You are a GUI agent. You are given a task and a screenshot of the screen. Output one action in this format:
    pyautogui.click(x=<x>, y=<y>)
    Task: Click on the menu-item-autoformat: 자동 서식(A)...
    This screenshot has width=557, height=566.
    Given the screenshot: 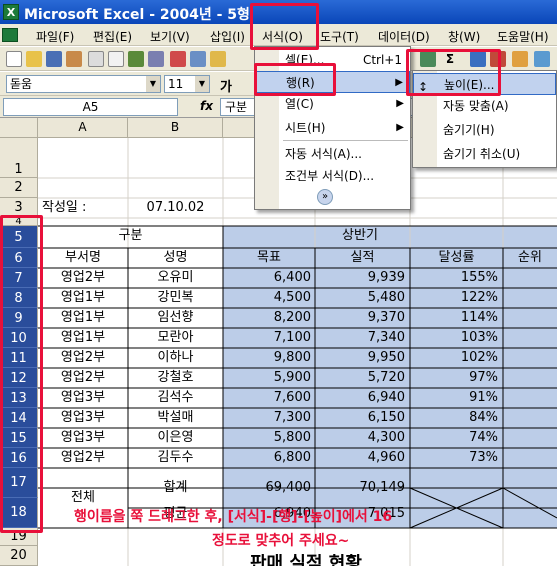 What is the action you would take?
    pyautogui.click(x=332, y=154)
    